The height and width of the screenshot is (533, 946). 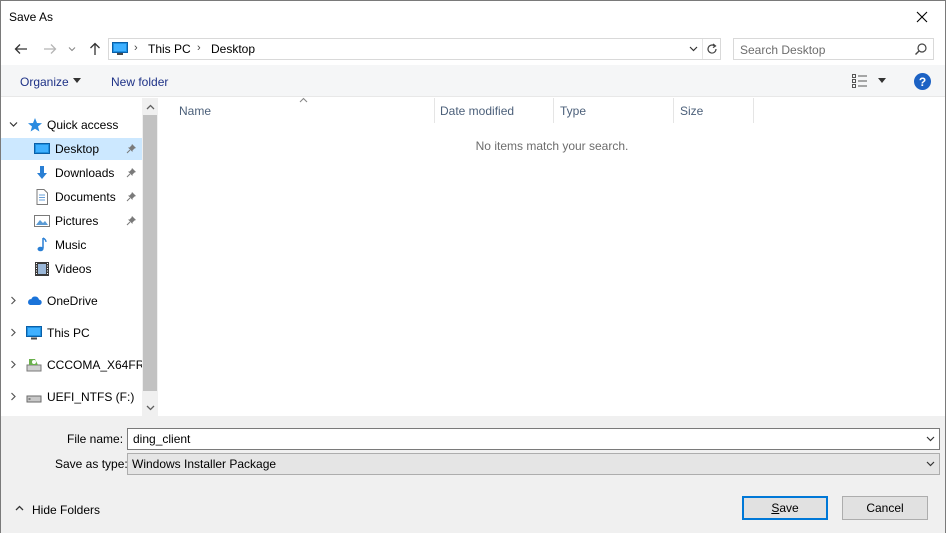 I want to click on save-button: Save, so click(x=785, y=508).